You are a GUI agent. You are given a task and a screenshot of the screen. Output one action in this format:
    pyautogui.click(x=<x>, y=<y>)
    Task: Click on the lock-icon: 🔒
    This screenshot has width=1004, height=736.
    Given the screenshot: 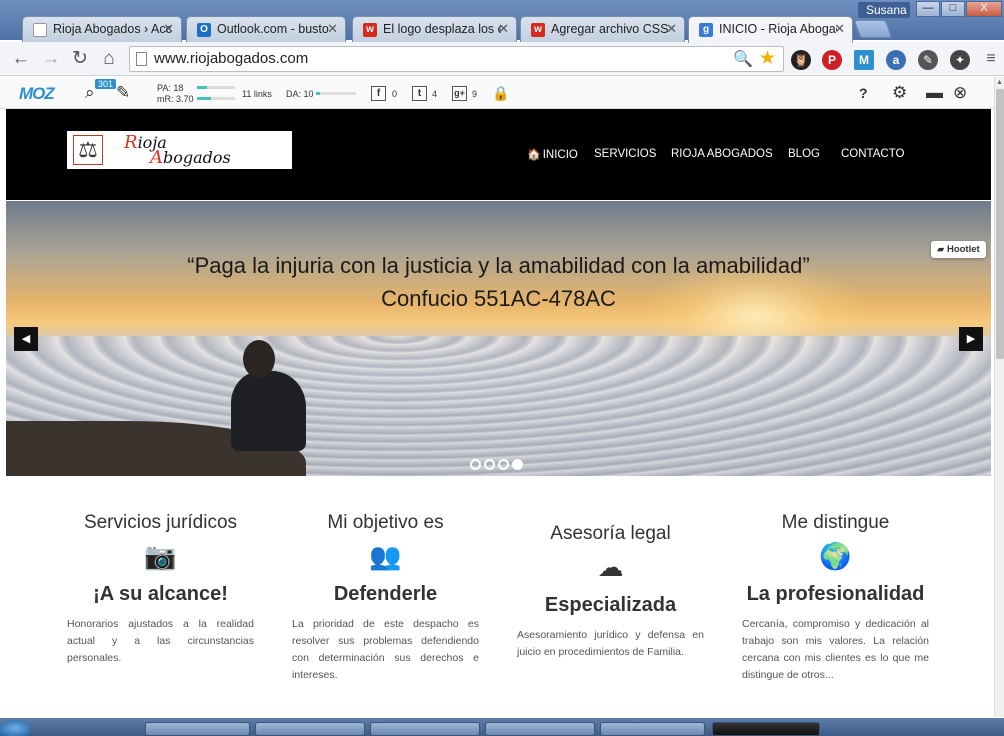 What is the action you would take?
    pyautogui.click(x=500, y=93)
    